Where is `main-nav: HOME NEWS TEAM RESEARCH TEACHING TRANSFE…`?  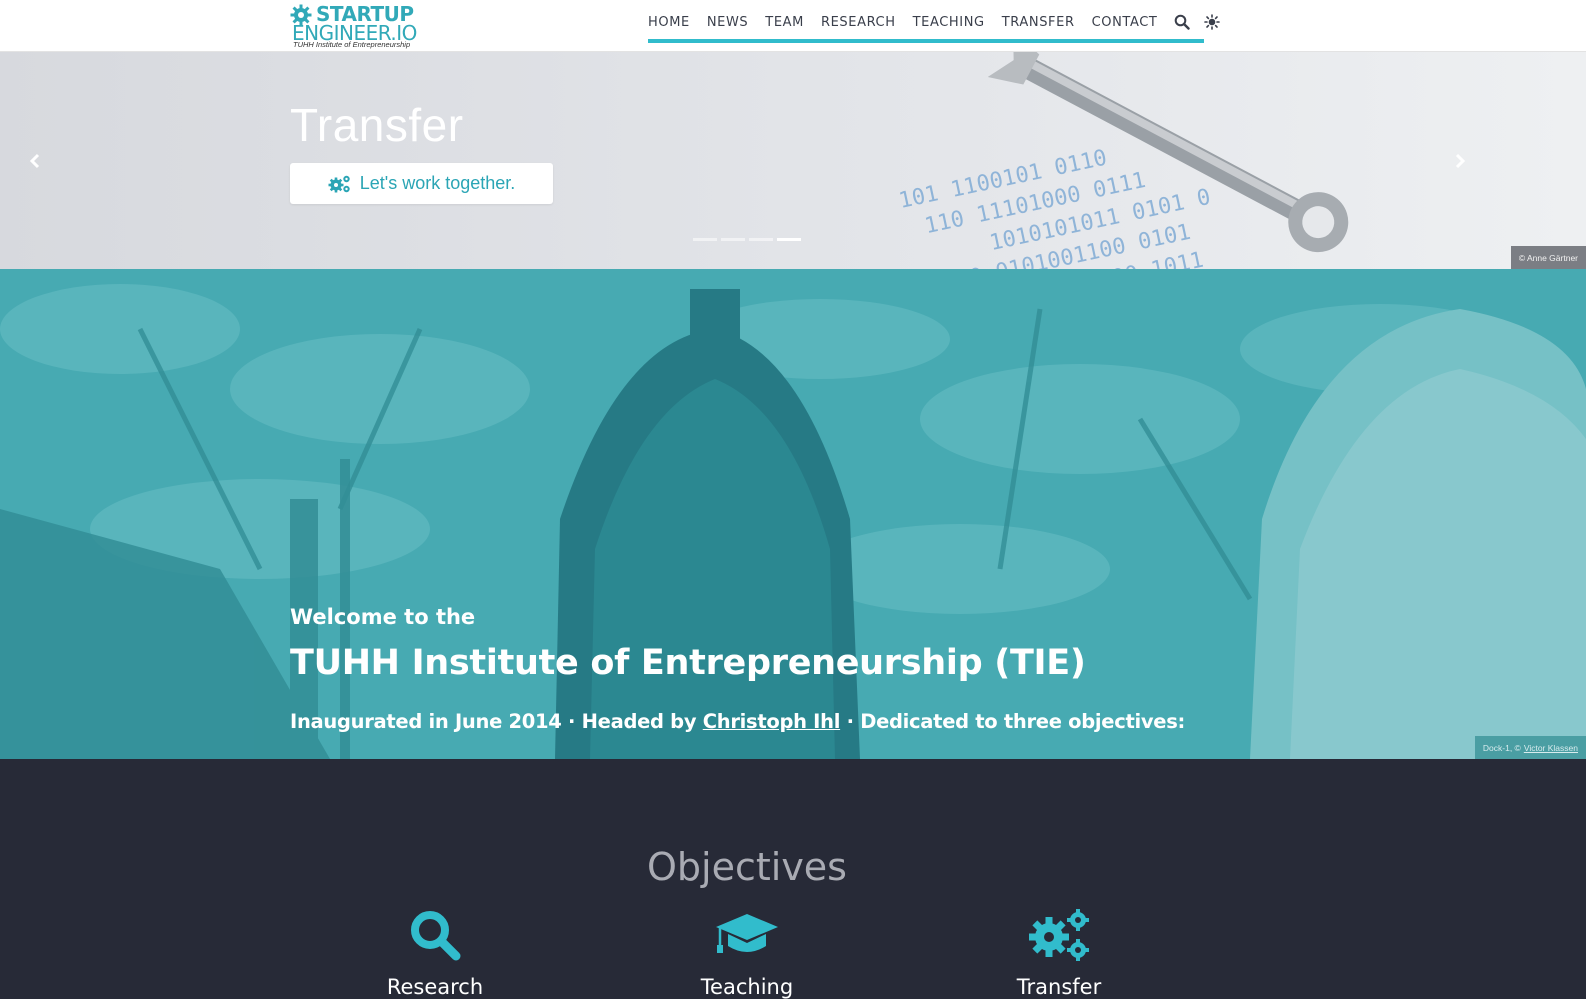 main-nav: HOME NEWS TEAM RESEARCH TEACHING TRANSFE… is located at coordinates (941, 22).